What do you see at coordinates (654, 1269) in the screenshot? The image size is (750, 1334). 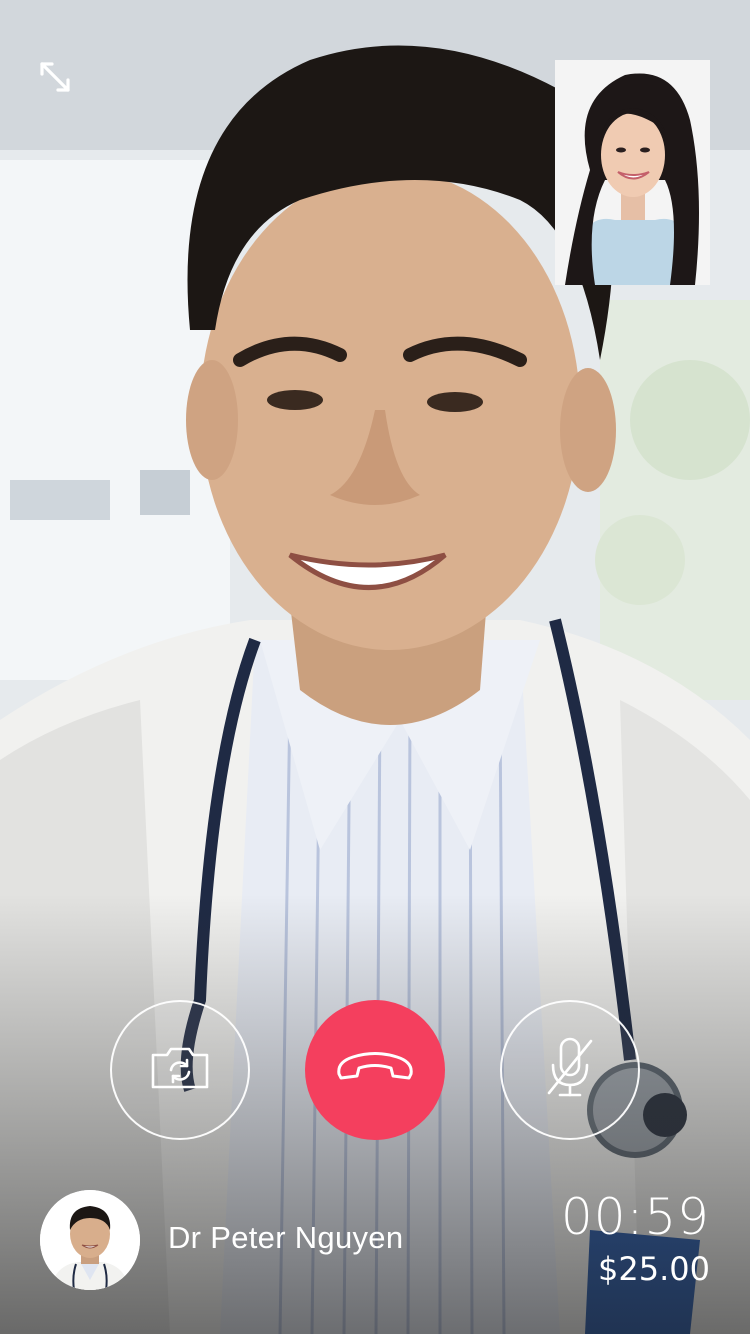 I see `call-cost: $25.00` at bounding box center [654, 1269].